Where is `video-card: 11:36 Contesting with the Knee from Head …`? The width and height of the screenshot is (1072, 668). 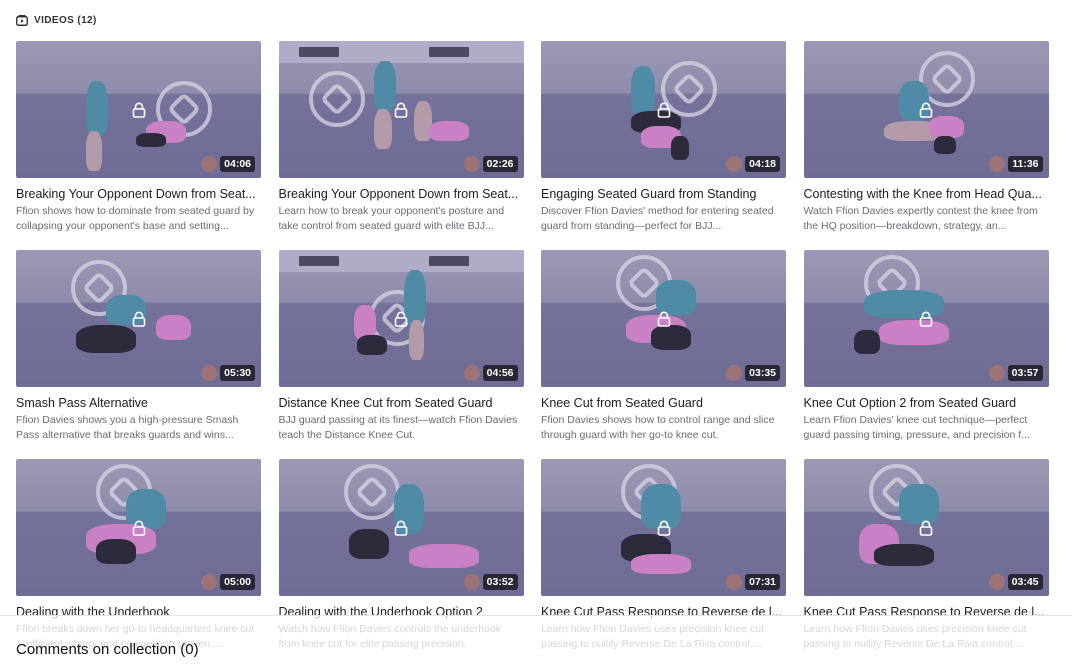
video-card: 11:36 Contesting with the Knee from Head … is located at coordinates (926, 145).